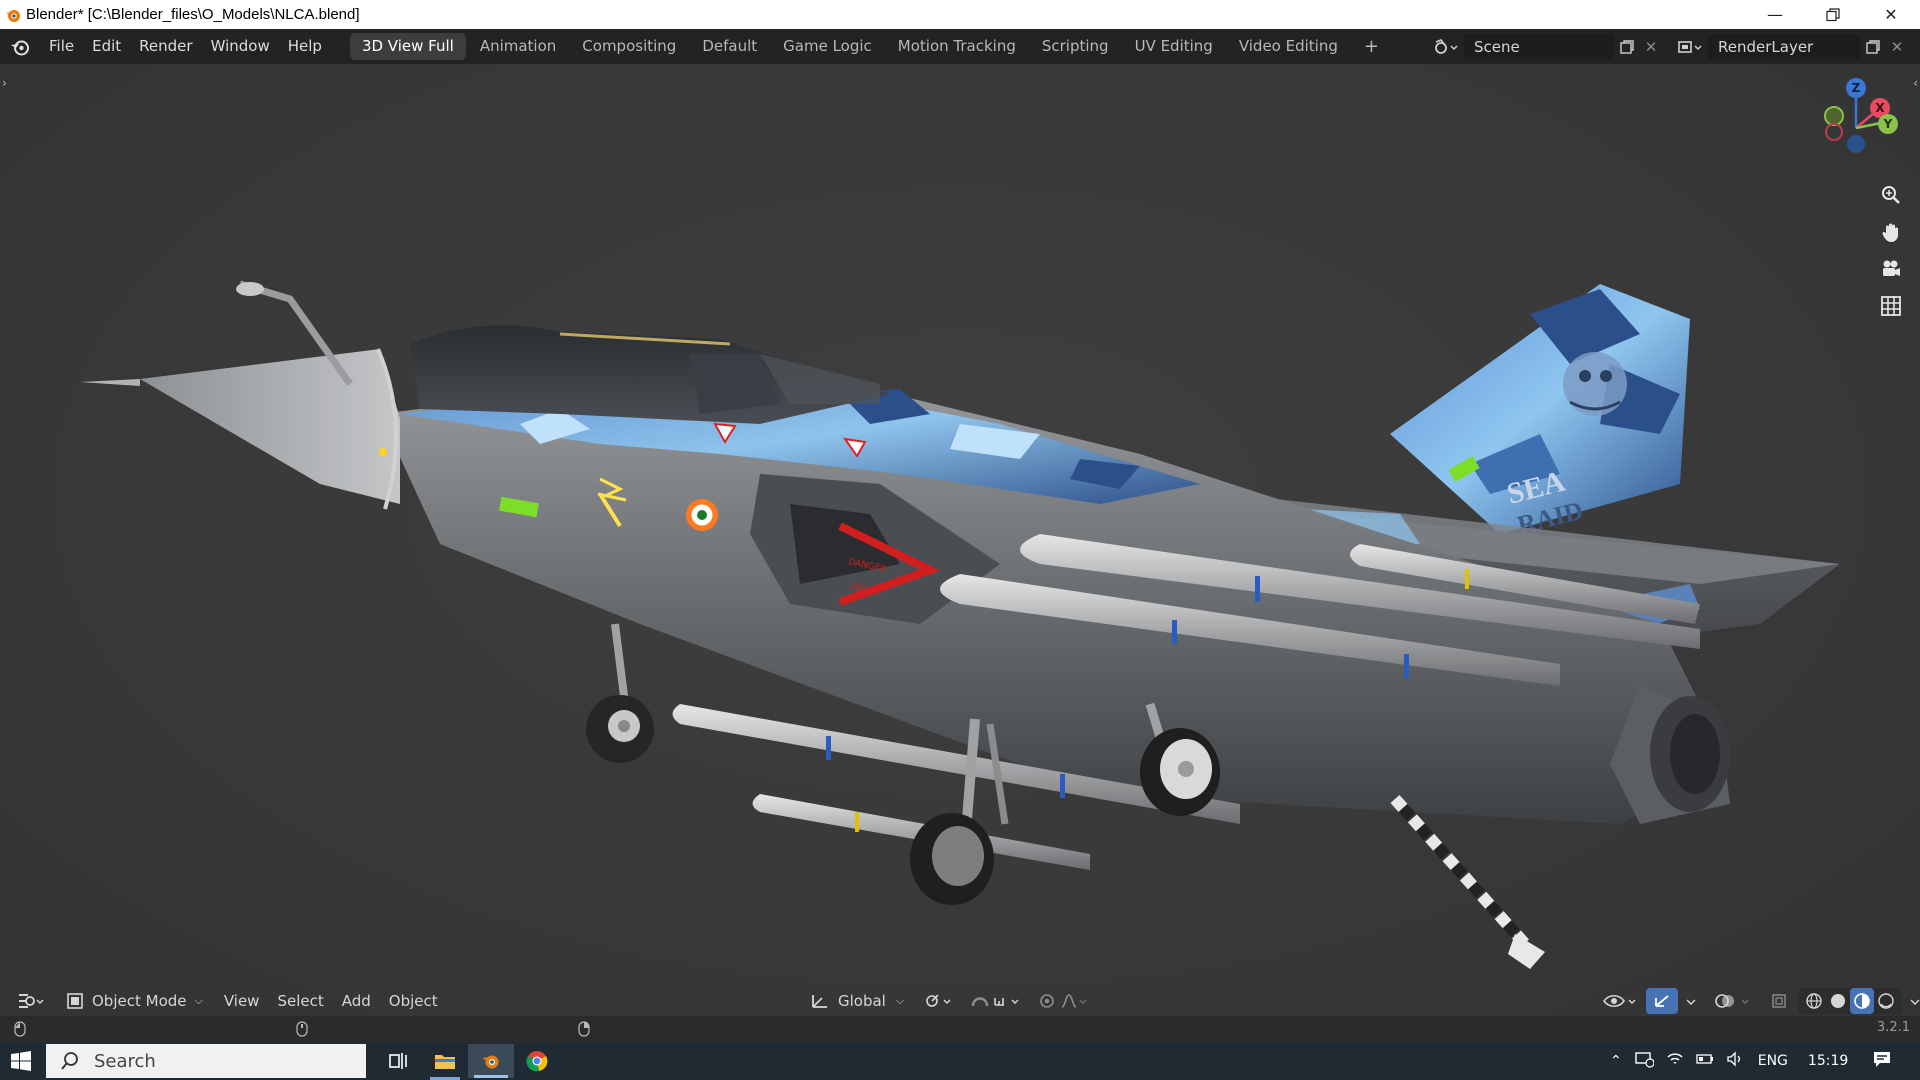  What do you see at coordinates (1779, 1001) in the screenshot?
I see `xray-toggle-icon` at bounding box center [1779, 1001].